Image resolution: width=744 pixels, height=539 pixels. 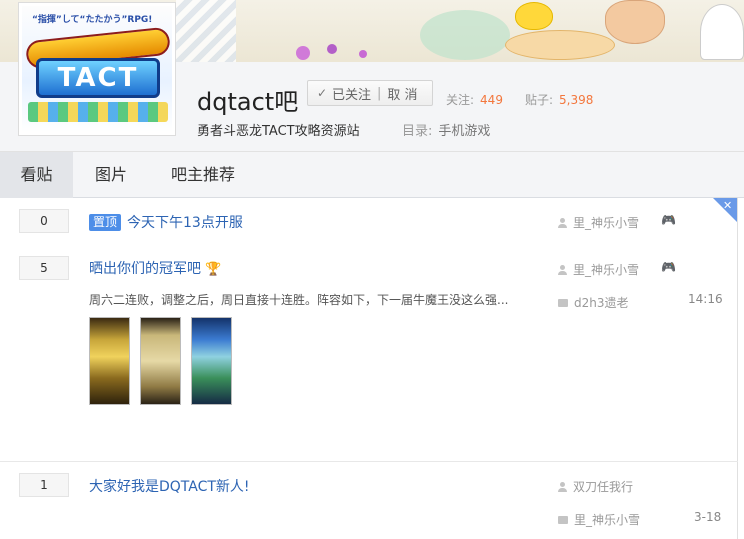 I want to click on reply-count: 1, so click(x=44, y=485).